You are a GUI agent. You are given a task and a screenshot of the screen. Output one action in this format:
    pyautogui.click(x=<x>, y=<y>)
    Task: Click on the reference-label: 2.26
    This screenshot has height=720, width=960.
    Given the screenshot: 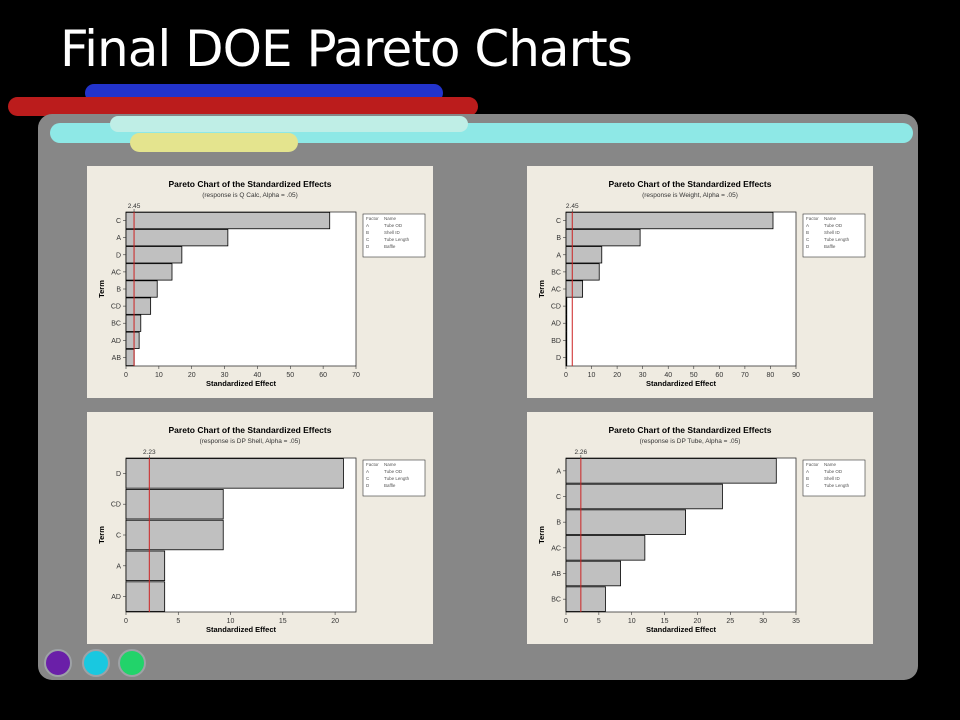 What is the action you would take?
    pyautogui.click(x=581, y=452)
    